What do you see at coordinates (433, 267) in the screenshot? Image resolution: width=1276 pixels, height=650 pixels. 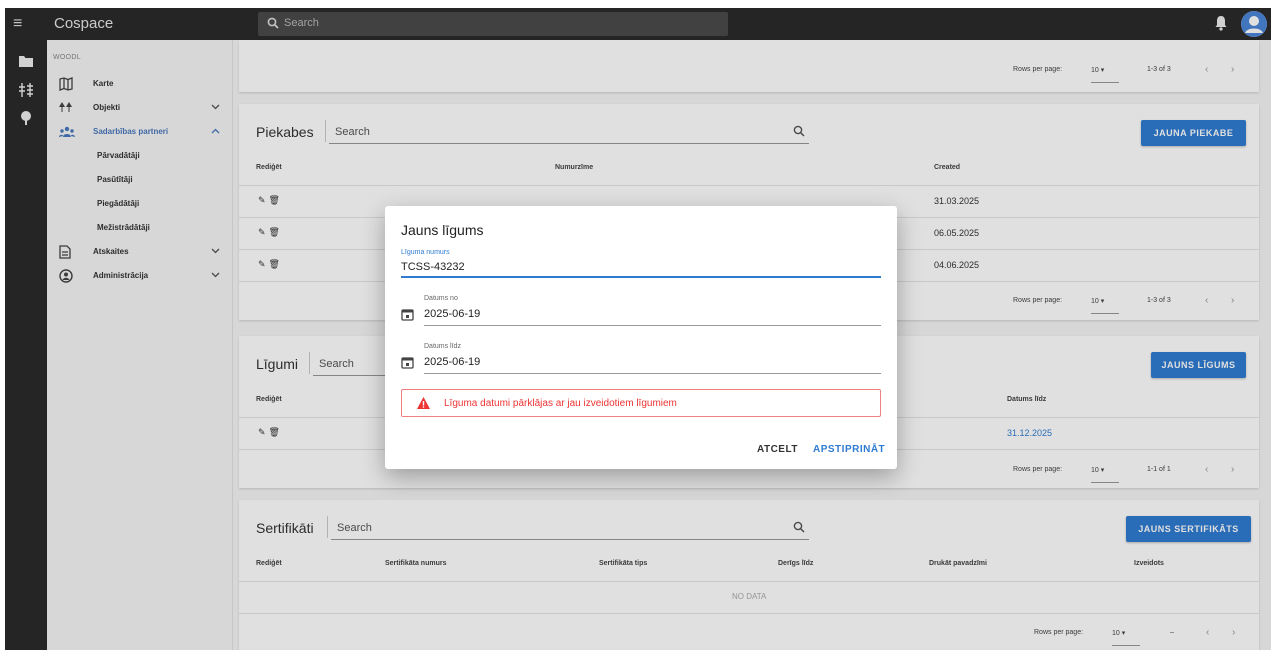 I see `contract-number-field: TCSS-43232` at bounding box center [433, 267].